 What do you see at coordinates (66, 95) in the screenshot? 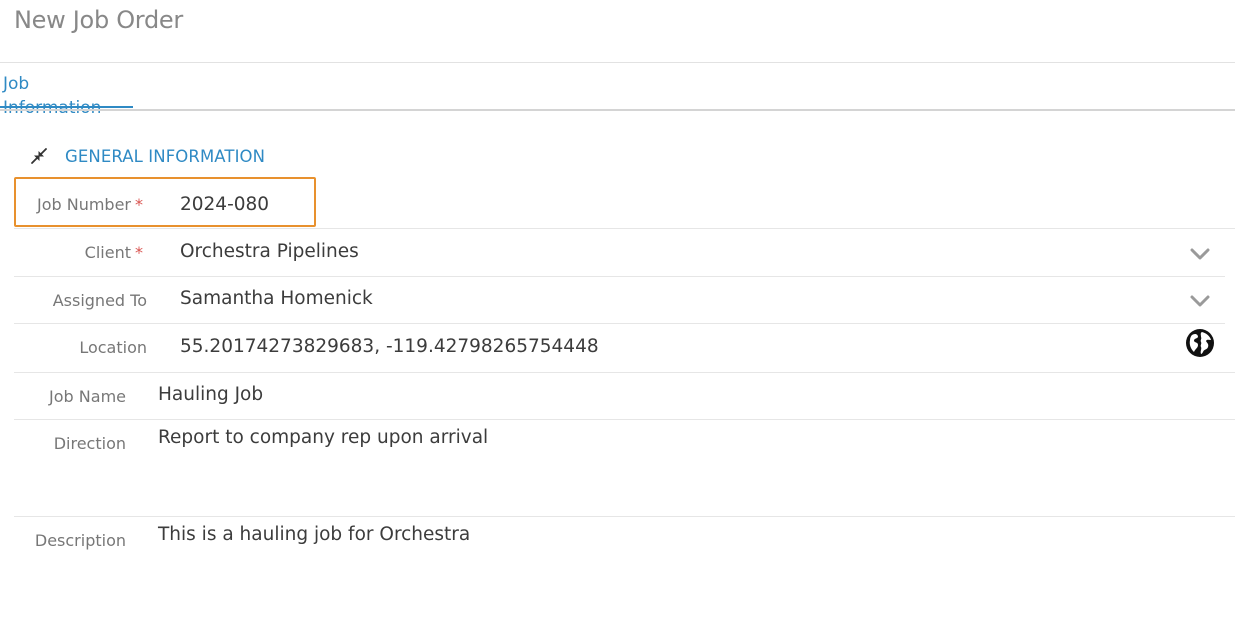
I see `tab-job-information: Job Information` at bounding box center [66, 95].